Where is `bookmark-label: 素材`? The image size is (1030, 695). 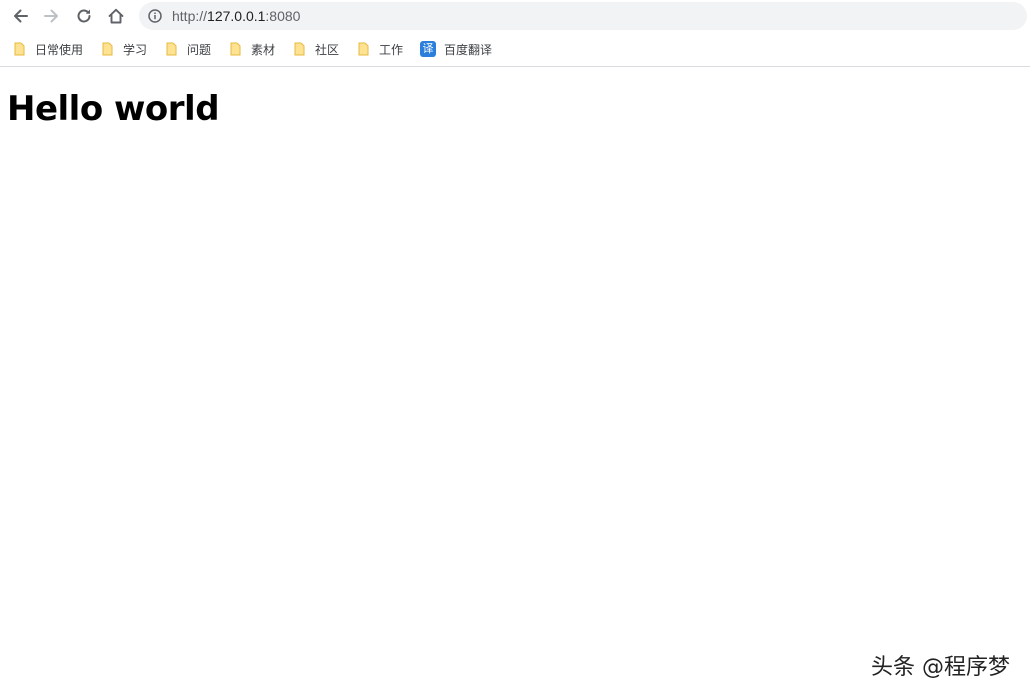 bookmark-label: 素材 is located at coordinates (263, 49).